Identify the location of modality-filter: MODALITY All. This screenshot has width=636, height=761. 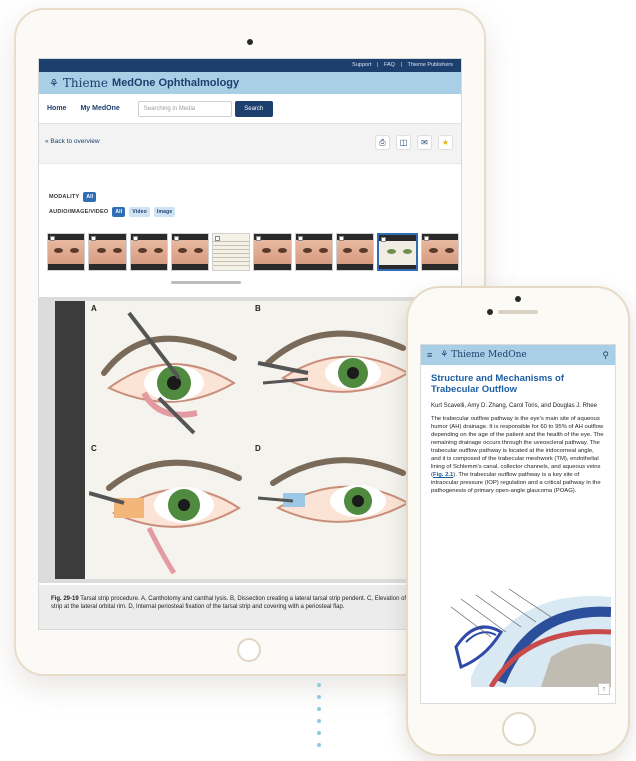
(73, 197).